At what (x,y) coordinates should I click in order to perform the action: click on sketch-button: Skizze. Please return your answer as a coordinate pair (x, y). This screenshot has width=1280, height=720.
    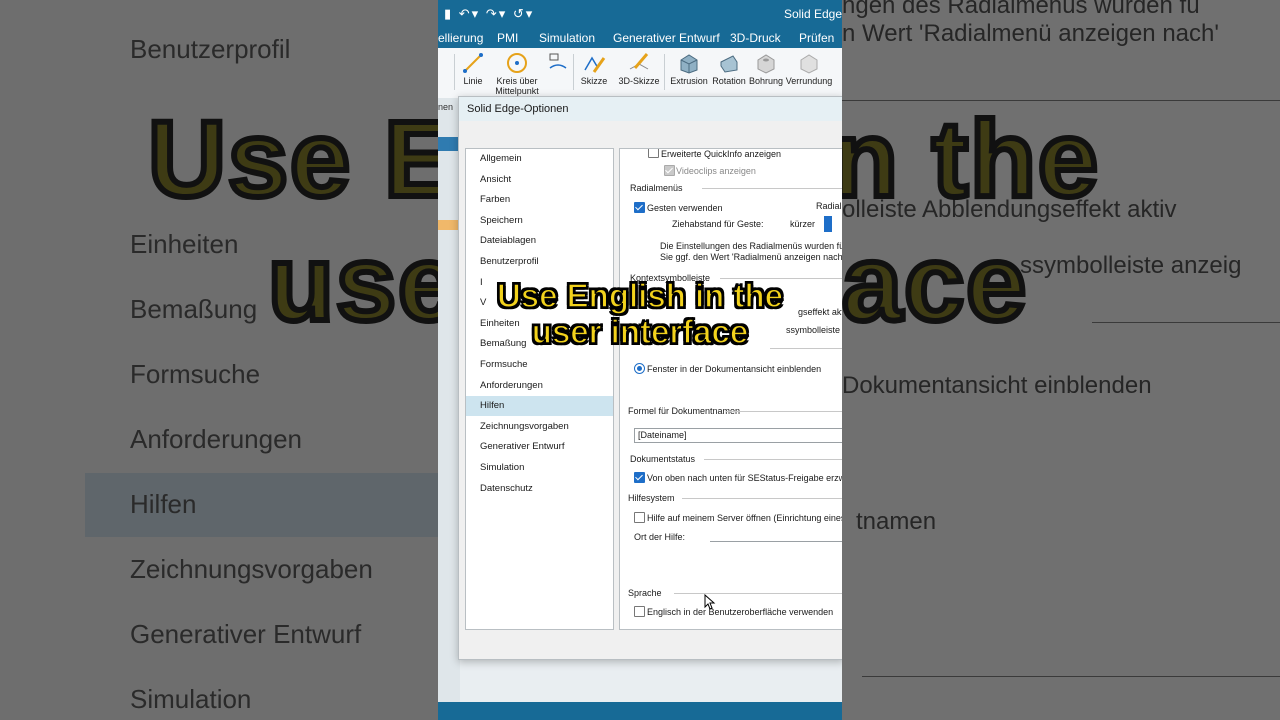
    Looking at the image, I should click on (594, 69).